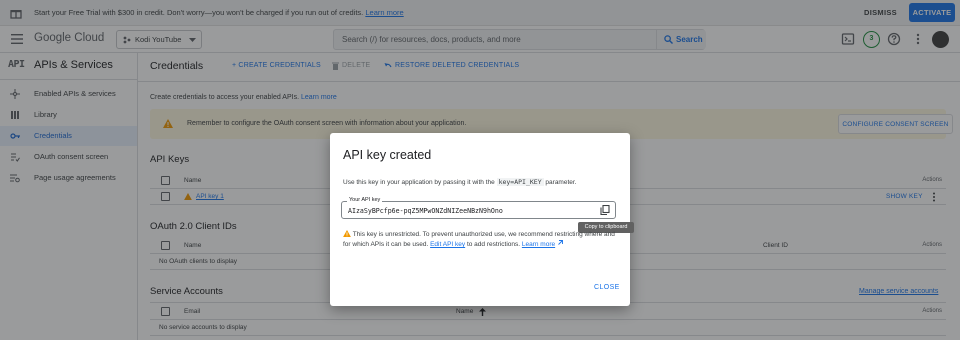 The image size is (960, 340). Describe the element at coordinates (605, 210) in the screenshot. I see `copy-icon` at that location.